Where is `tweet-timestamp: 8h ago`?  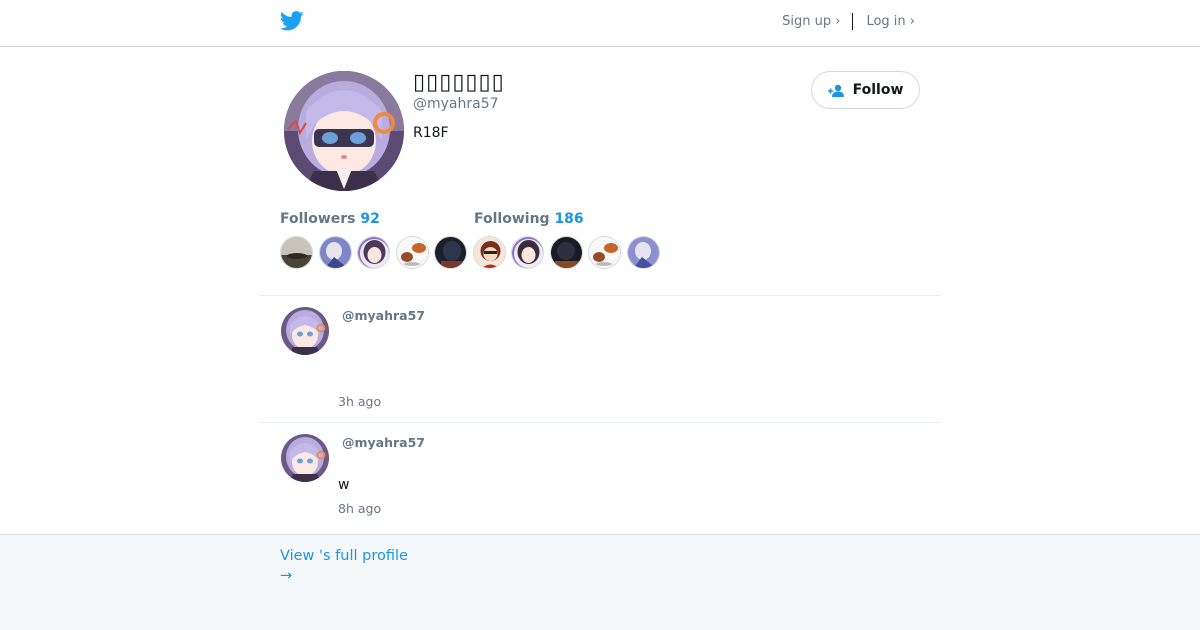 tweet-timestamp: 8h ago is located at coordinates (359, 508).